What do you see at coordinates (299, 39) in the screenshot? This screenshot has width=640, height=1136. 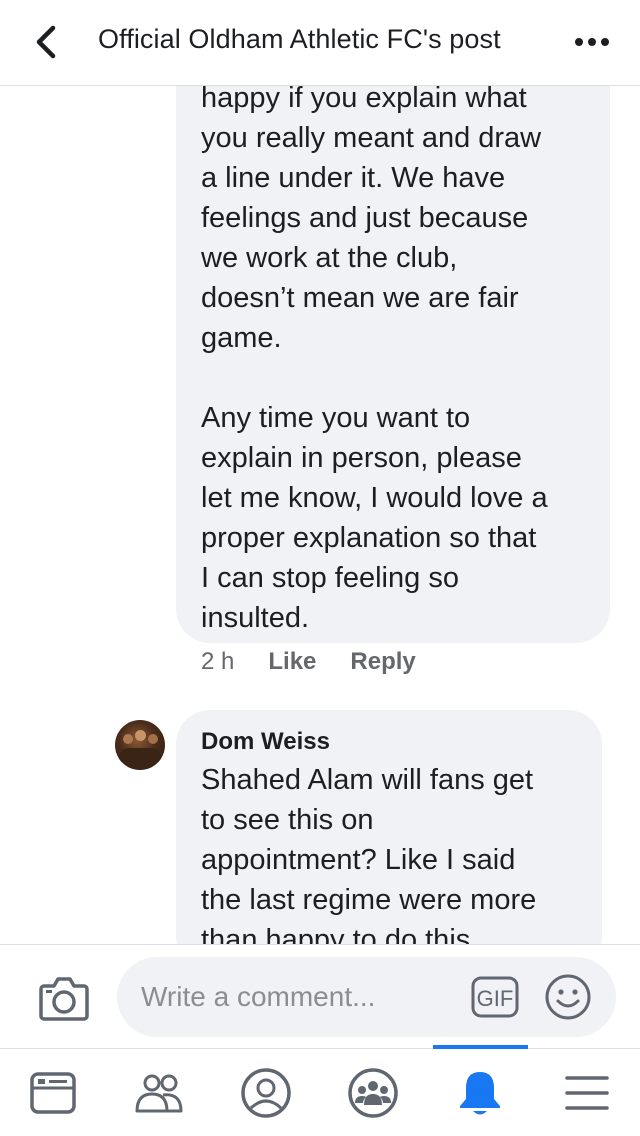 I see `page-title: Official Oldham Athletic FC's post` at bounding box center [299, 39].